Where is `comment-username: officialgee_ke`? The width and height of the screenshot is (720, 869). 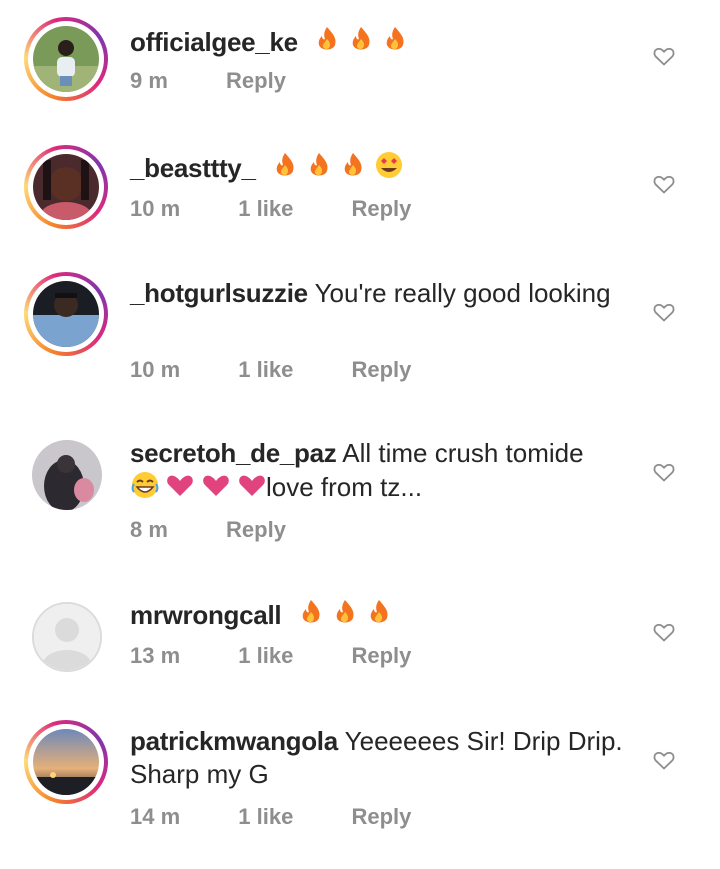 comment-username: officialgee_ke is located at coordinates (214, 42).